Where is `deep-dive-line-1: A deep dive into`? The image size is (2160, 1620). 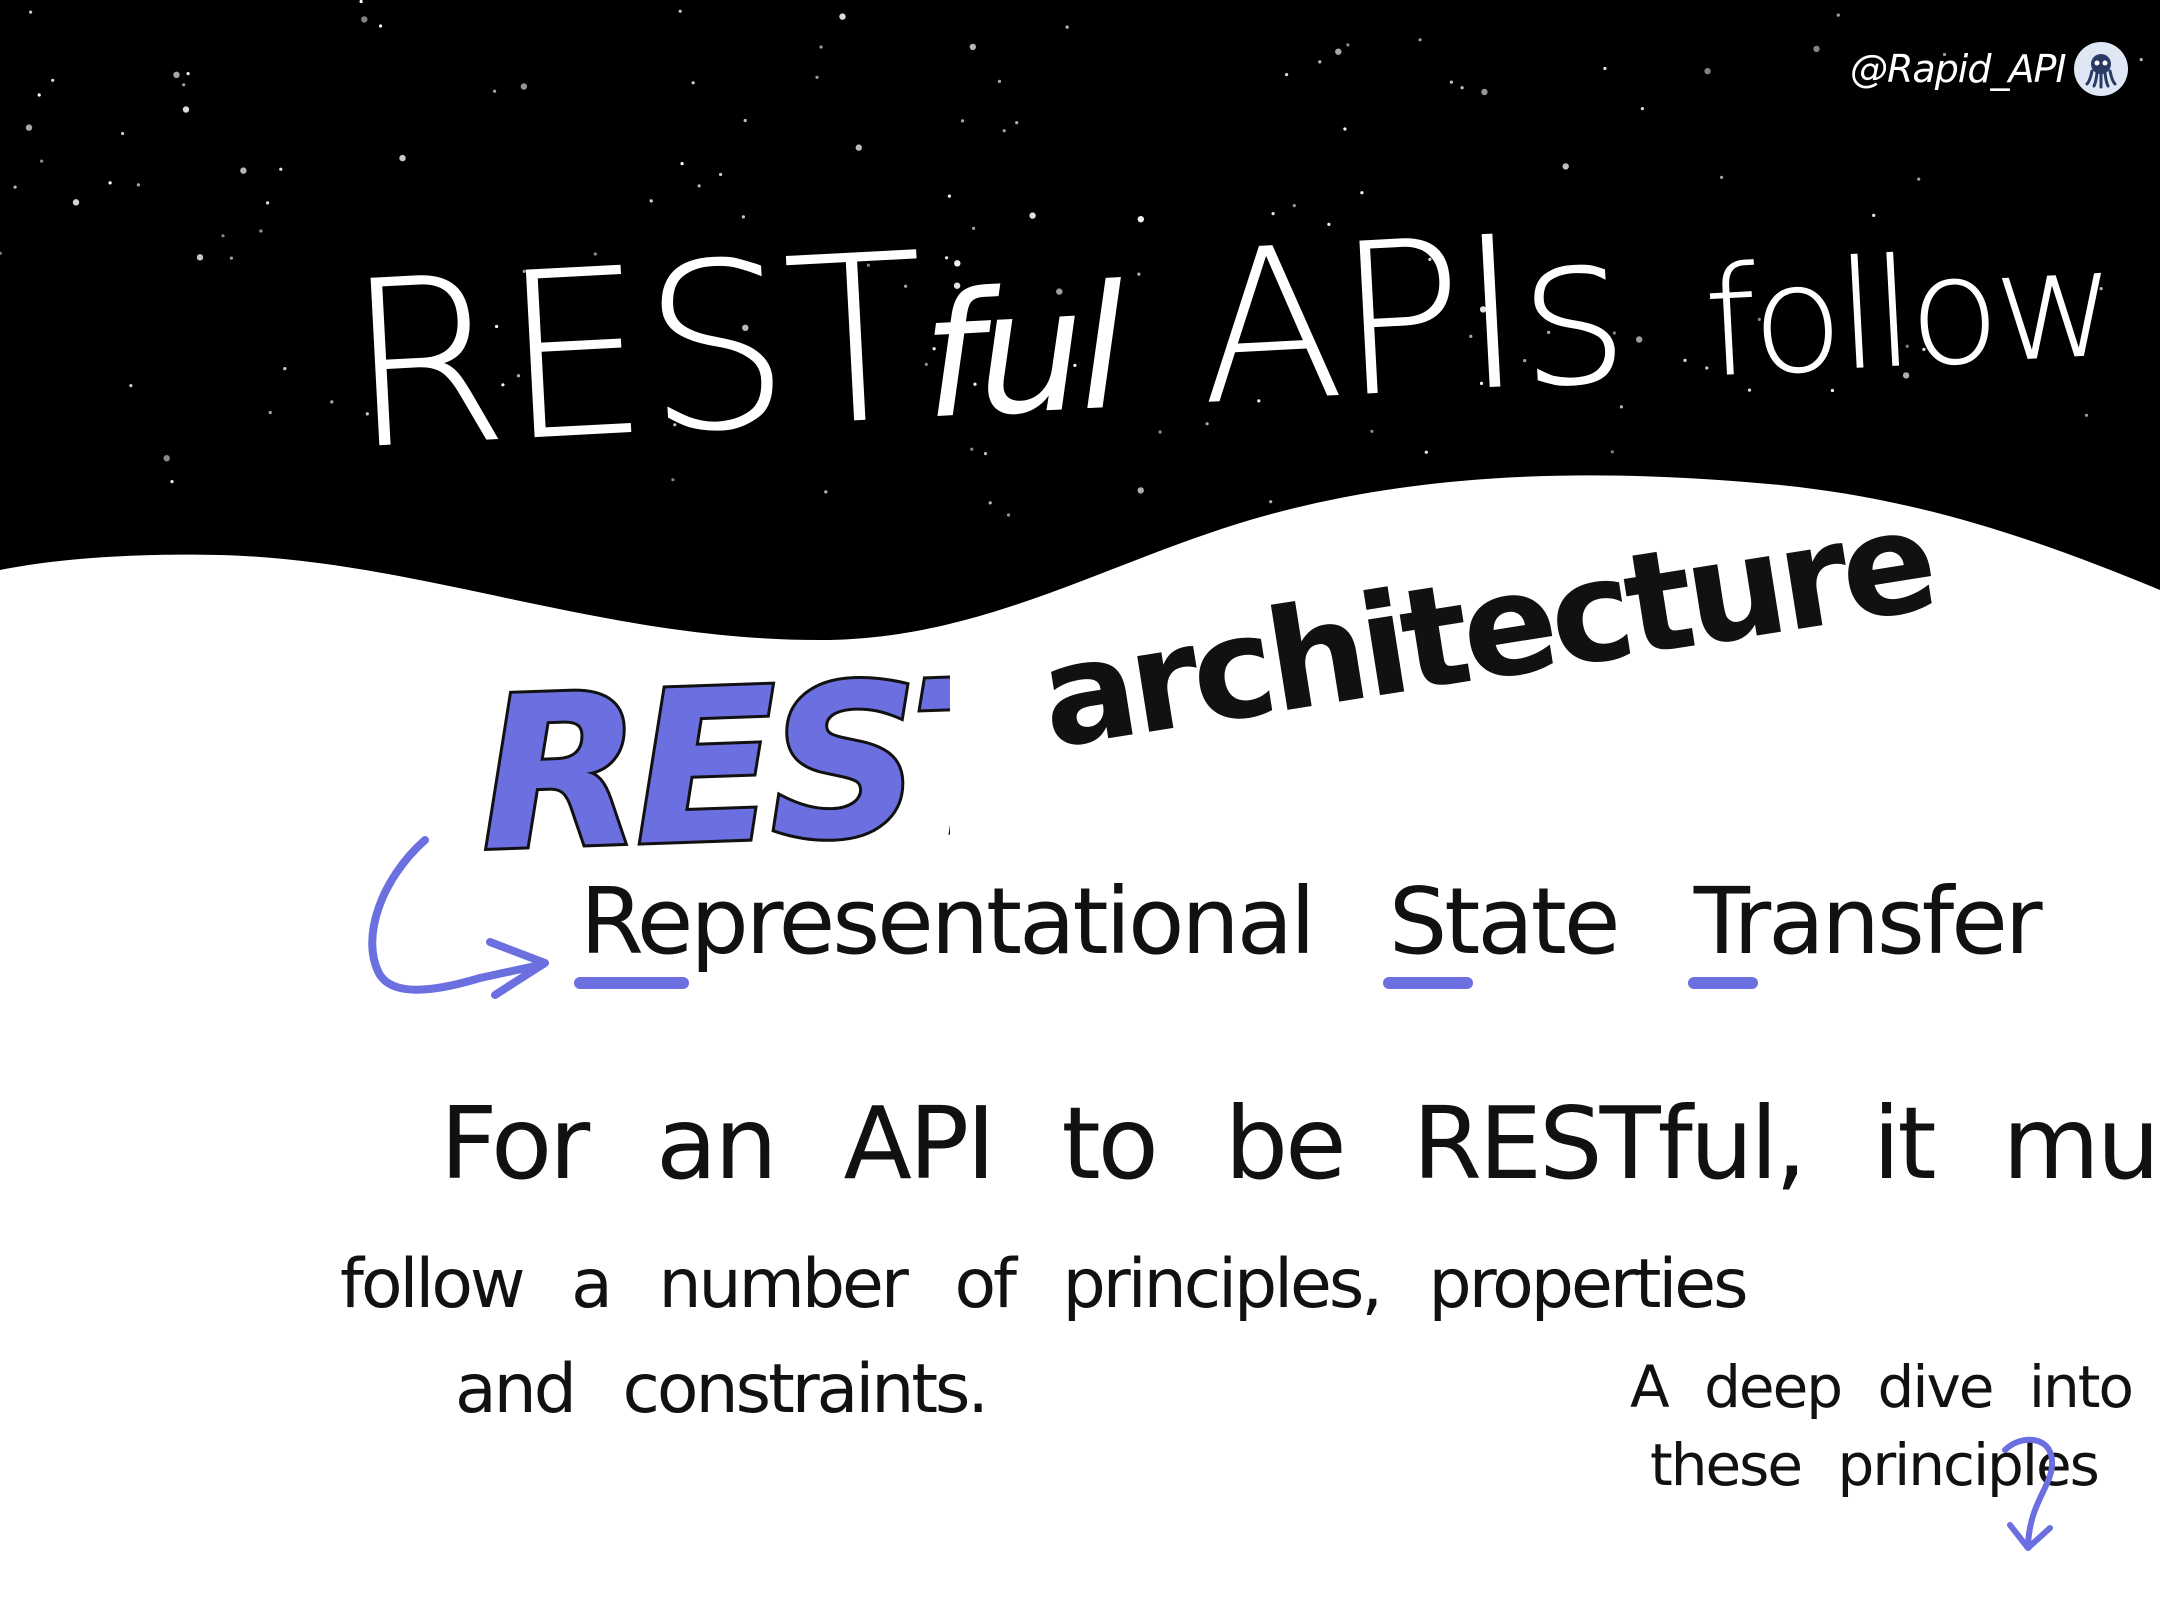 deep-dive-line-1: A deep dive into is located at coordinates (1882, 1387).